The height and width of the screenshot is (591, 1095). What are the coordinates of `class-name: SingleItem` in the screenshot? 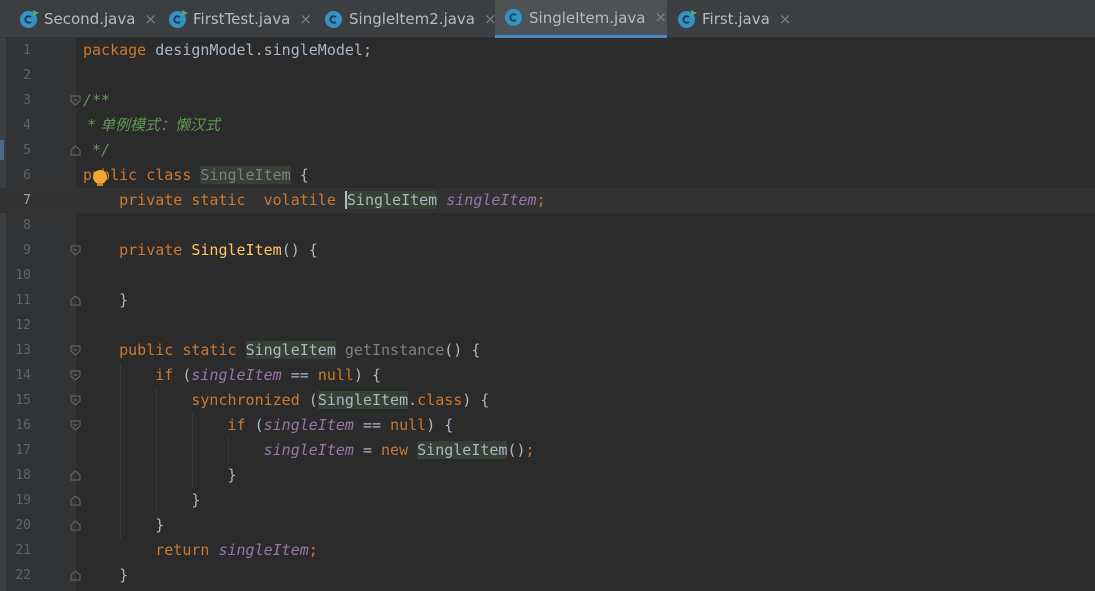 It's located at (245, 175).